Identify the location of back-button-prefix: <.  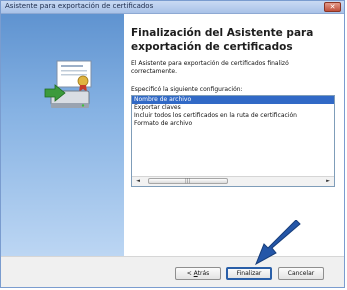
(190, 273).